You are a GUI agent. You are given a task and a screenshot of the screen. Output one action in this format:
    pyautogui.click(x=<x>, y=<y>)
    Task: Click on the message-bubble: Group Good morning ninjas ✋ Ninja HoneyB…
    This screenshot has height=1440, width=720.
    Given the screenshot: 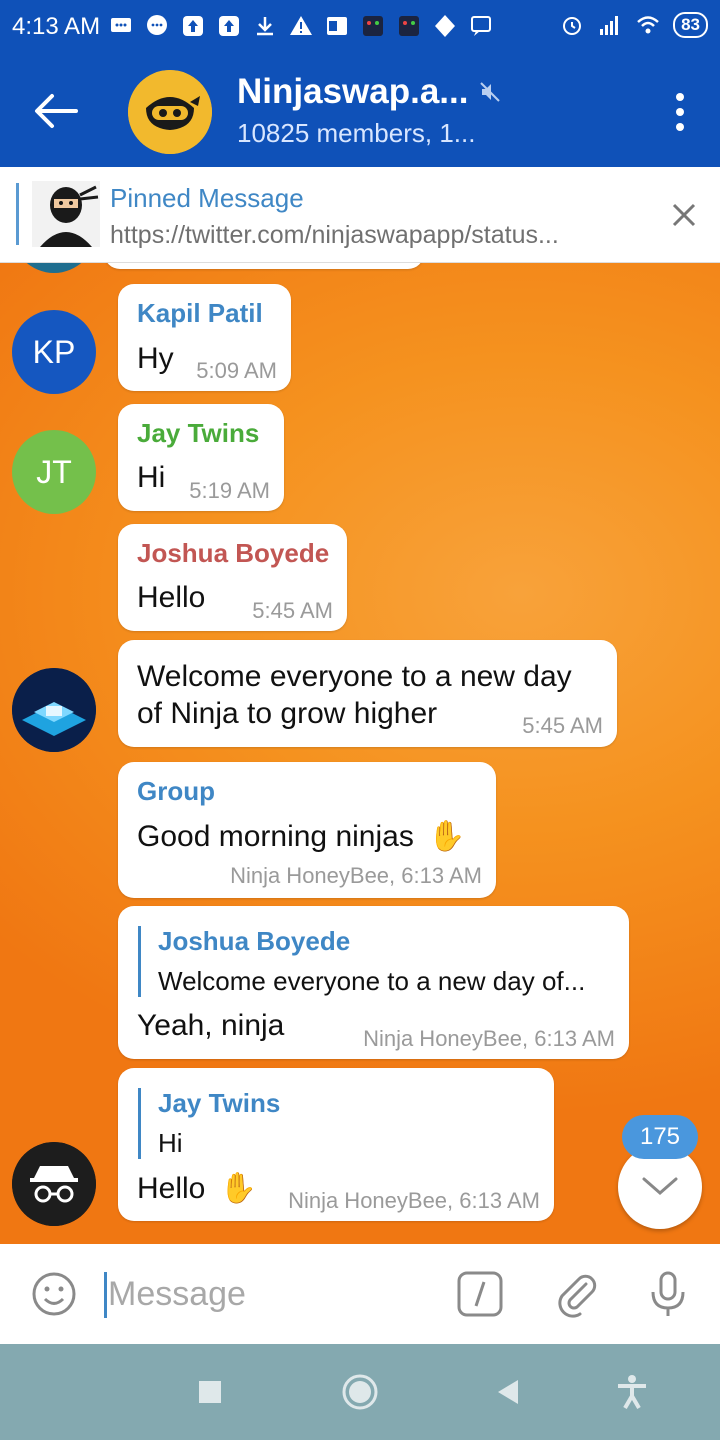 What is the action you would take?
    pyautogui.click(x=307, y=830)
    